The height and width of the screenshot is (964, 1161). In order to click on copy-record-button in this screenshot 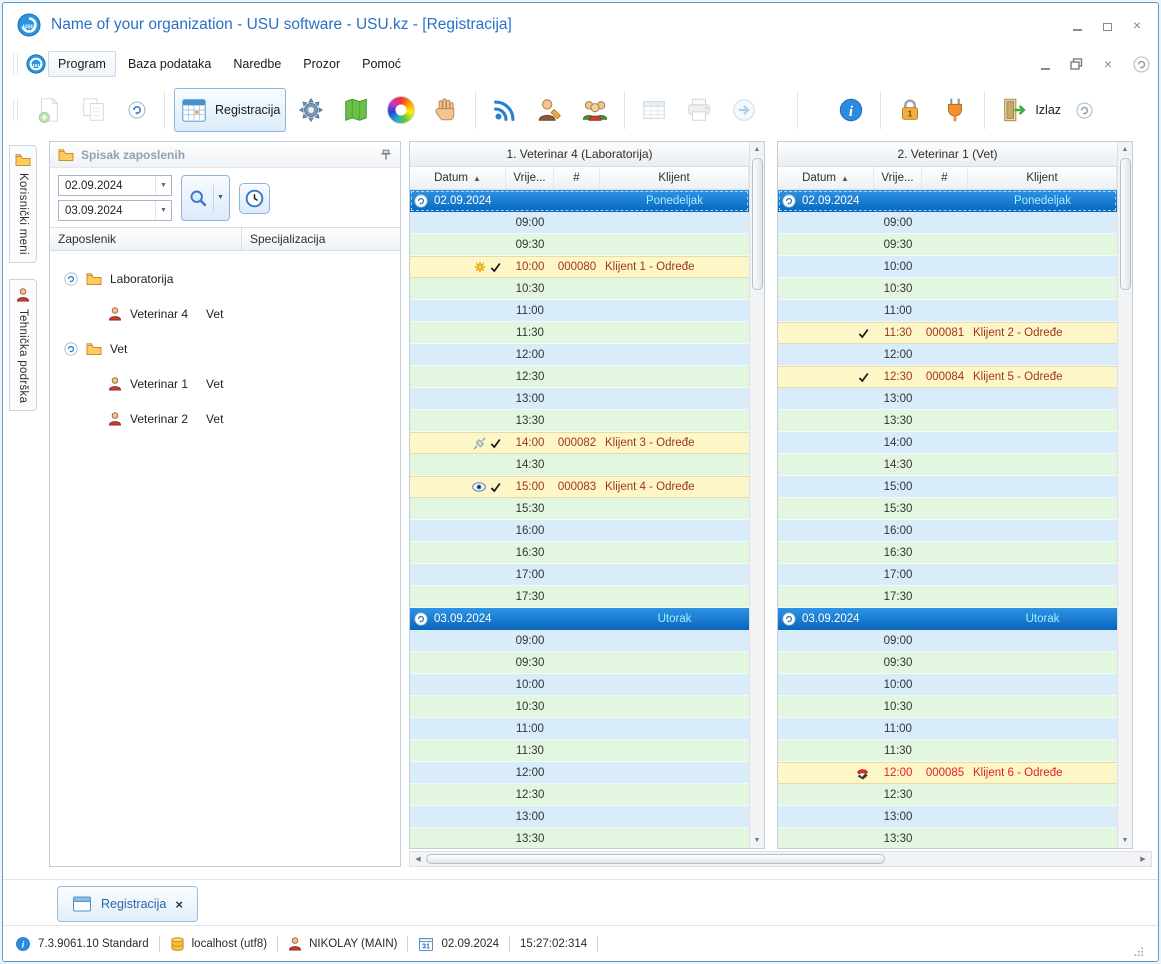, I will do `click(94, 110)`.